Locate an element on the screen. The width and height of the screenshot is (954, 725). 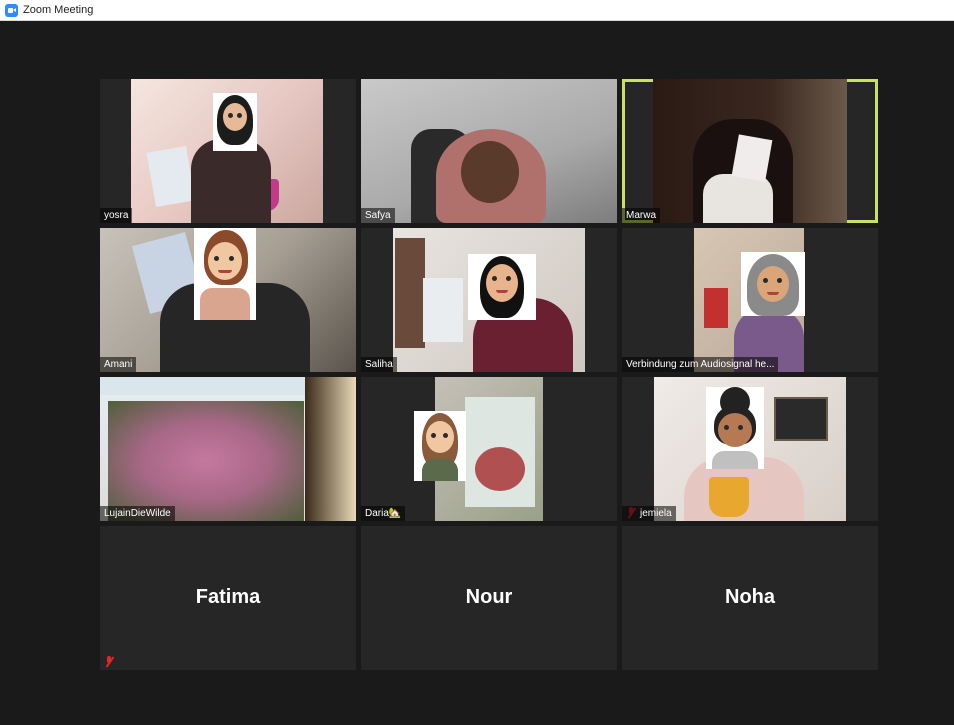
participant-name: Amani is located at coordinates (118, 364).